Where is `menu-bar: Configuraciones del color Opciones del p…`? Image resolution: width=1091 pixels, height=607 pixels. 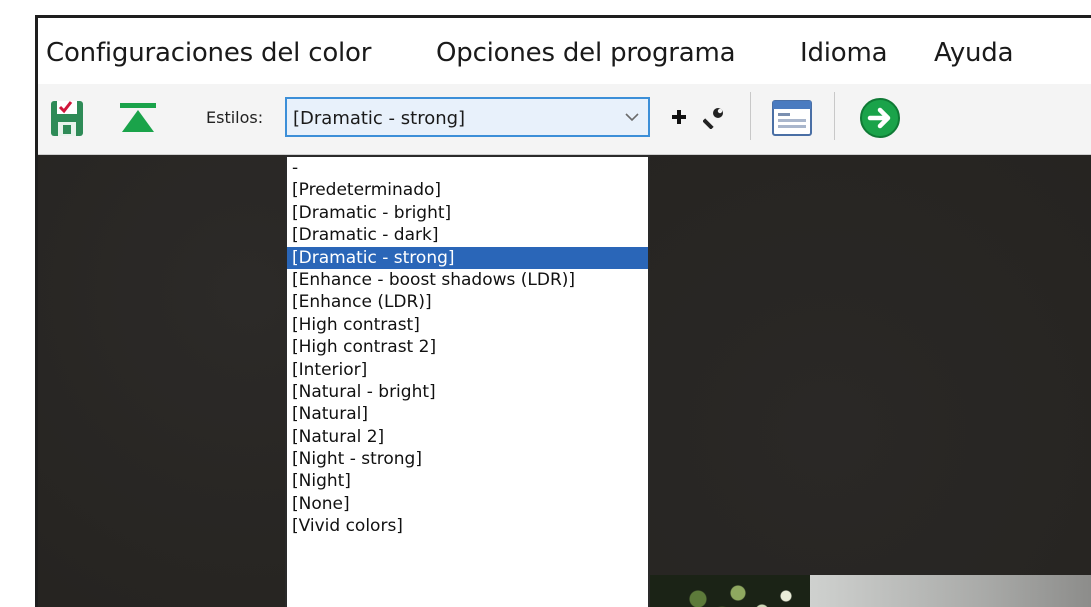 menu-bar: Configuraciones del color Opciones del p… is located at coordinates (564, 51).